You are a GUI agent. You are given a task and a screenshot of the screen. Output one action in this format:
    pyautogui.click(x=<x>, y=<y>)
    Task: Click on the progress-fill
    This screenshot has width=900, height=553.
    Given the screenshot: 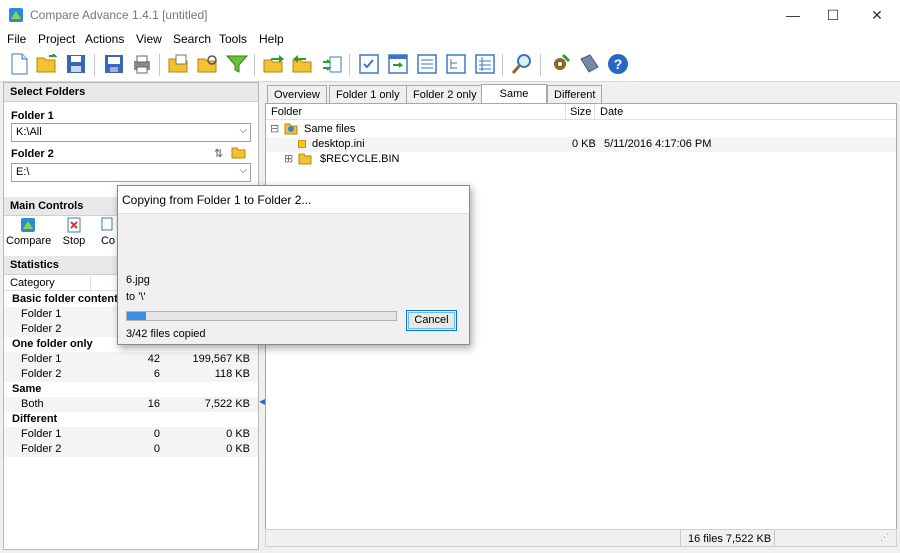 What is the action you would take?
    pyautogui.click(x=136, y=316)
    